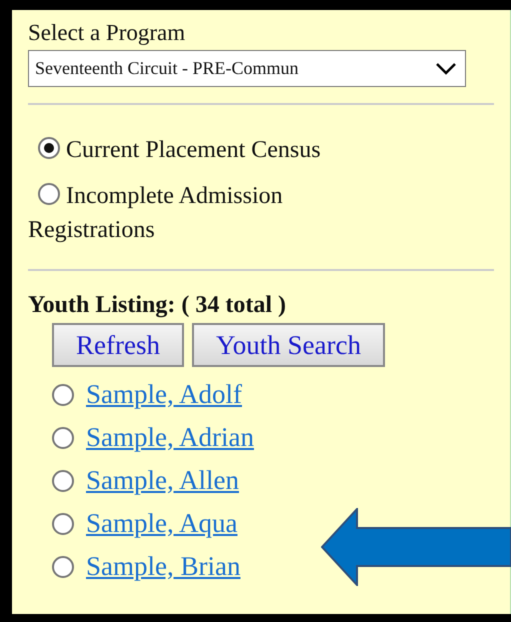 The image size is (511, 622). What do you see at coordinates (157, 305) in the screenshot?
I see `listing-title: Youth Listing: ( 34 total )` at bounding box center [157, 305].